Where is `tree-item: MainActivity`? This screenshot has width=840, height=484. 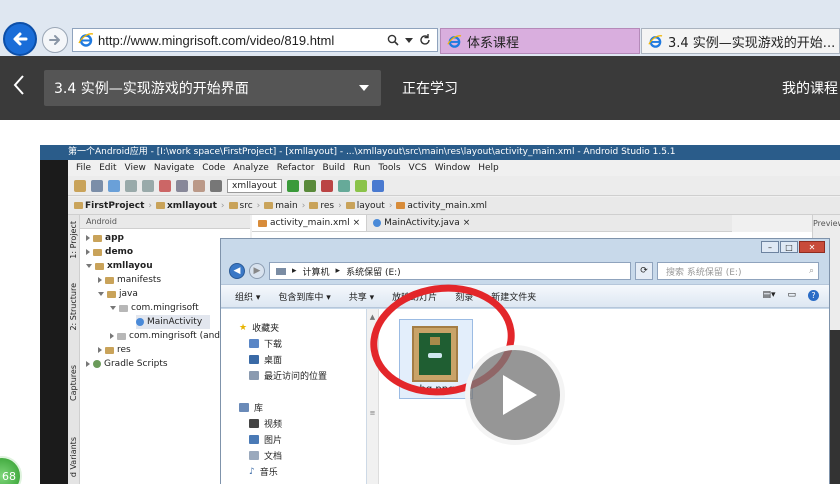
tree-item: MainActivity is located at coordinates (175, 322).